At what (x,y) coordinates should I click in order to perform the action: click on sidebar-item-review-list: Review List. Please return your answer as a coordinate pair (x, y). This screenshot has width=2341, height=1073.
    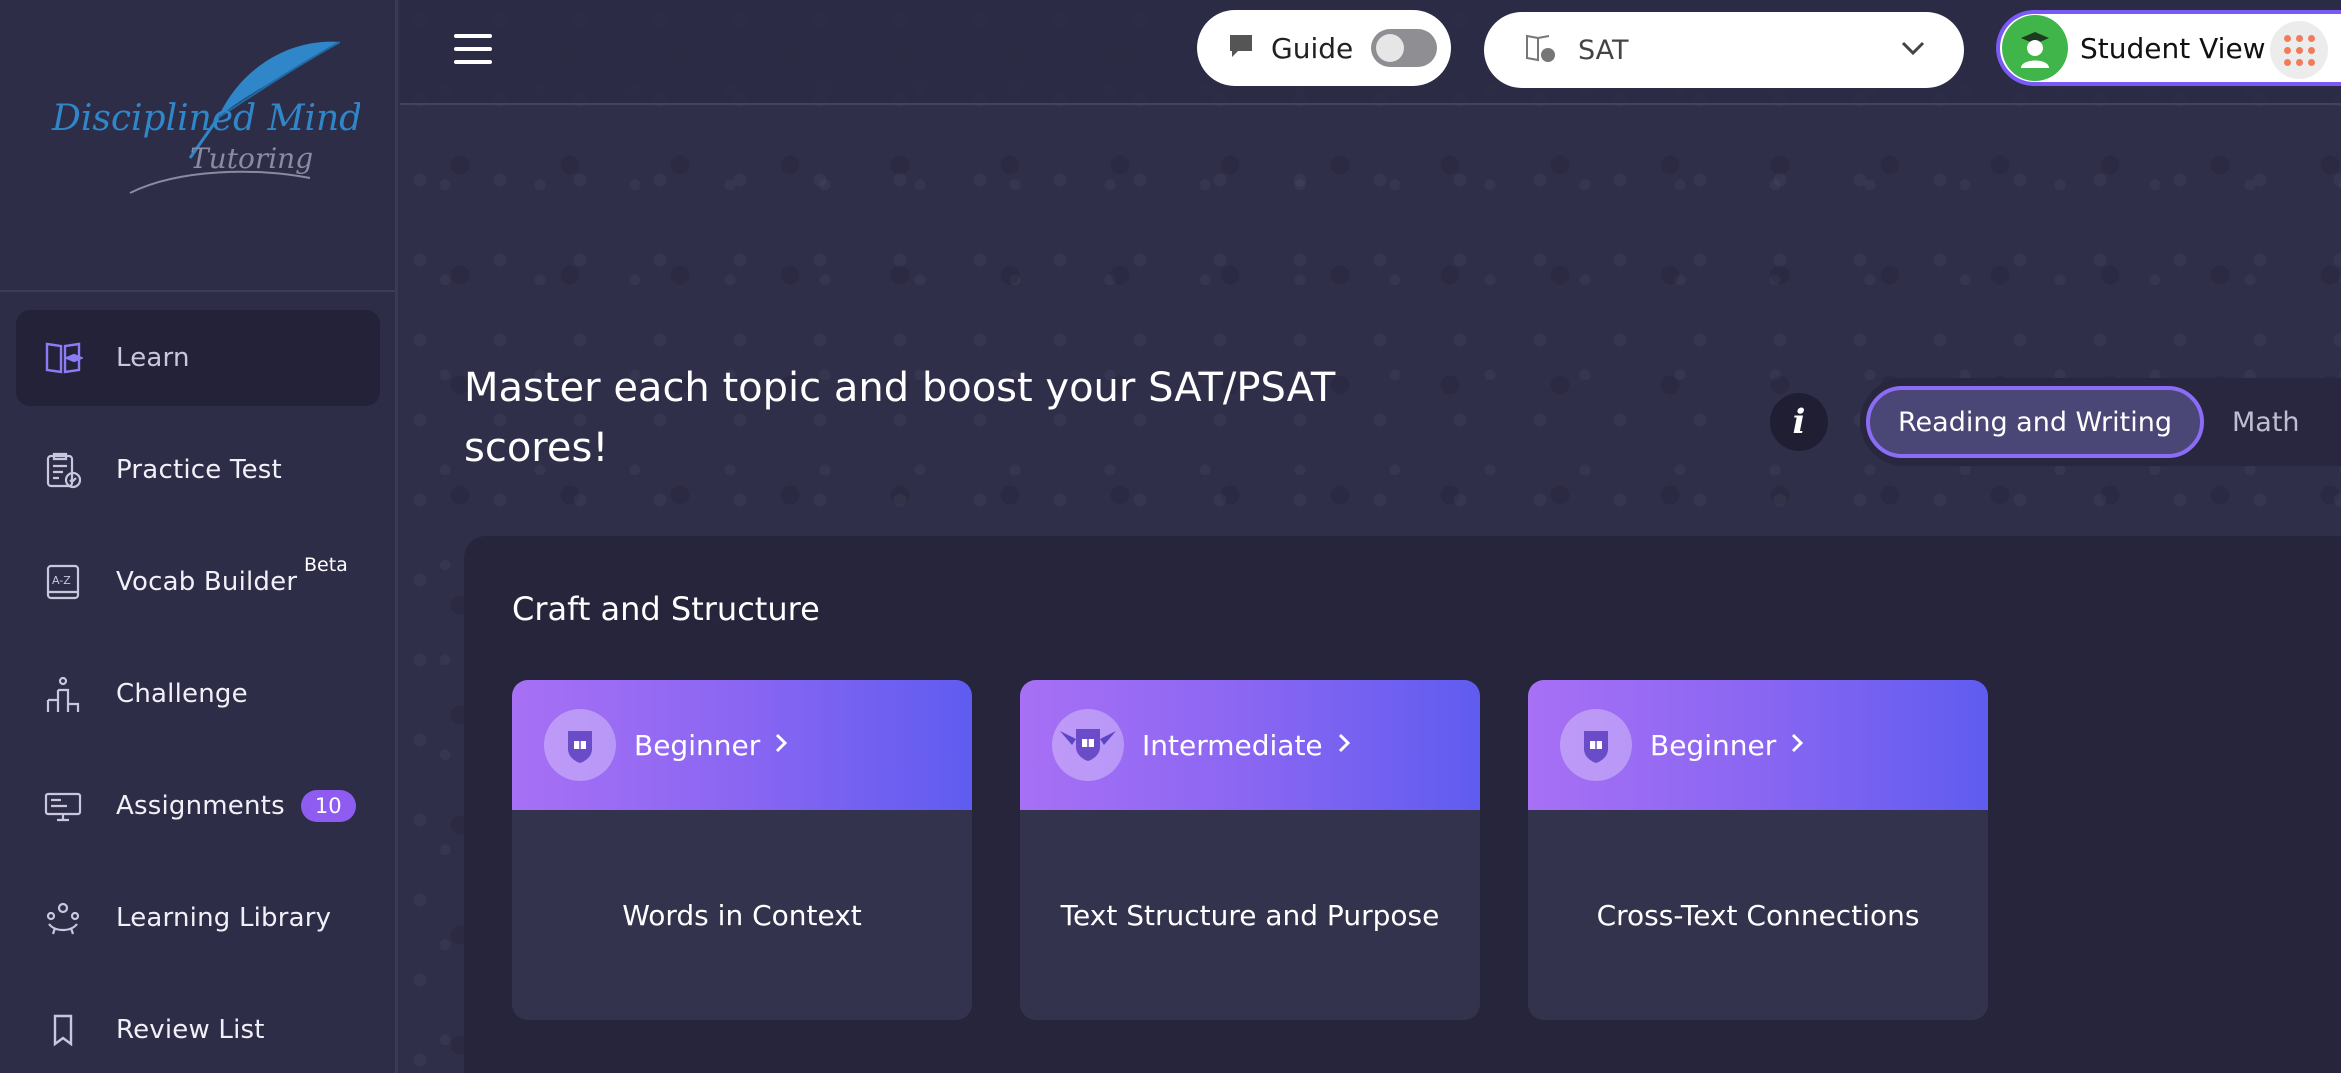
    Looking at the image, I should click on (198, 1027).